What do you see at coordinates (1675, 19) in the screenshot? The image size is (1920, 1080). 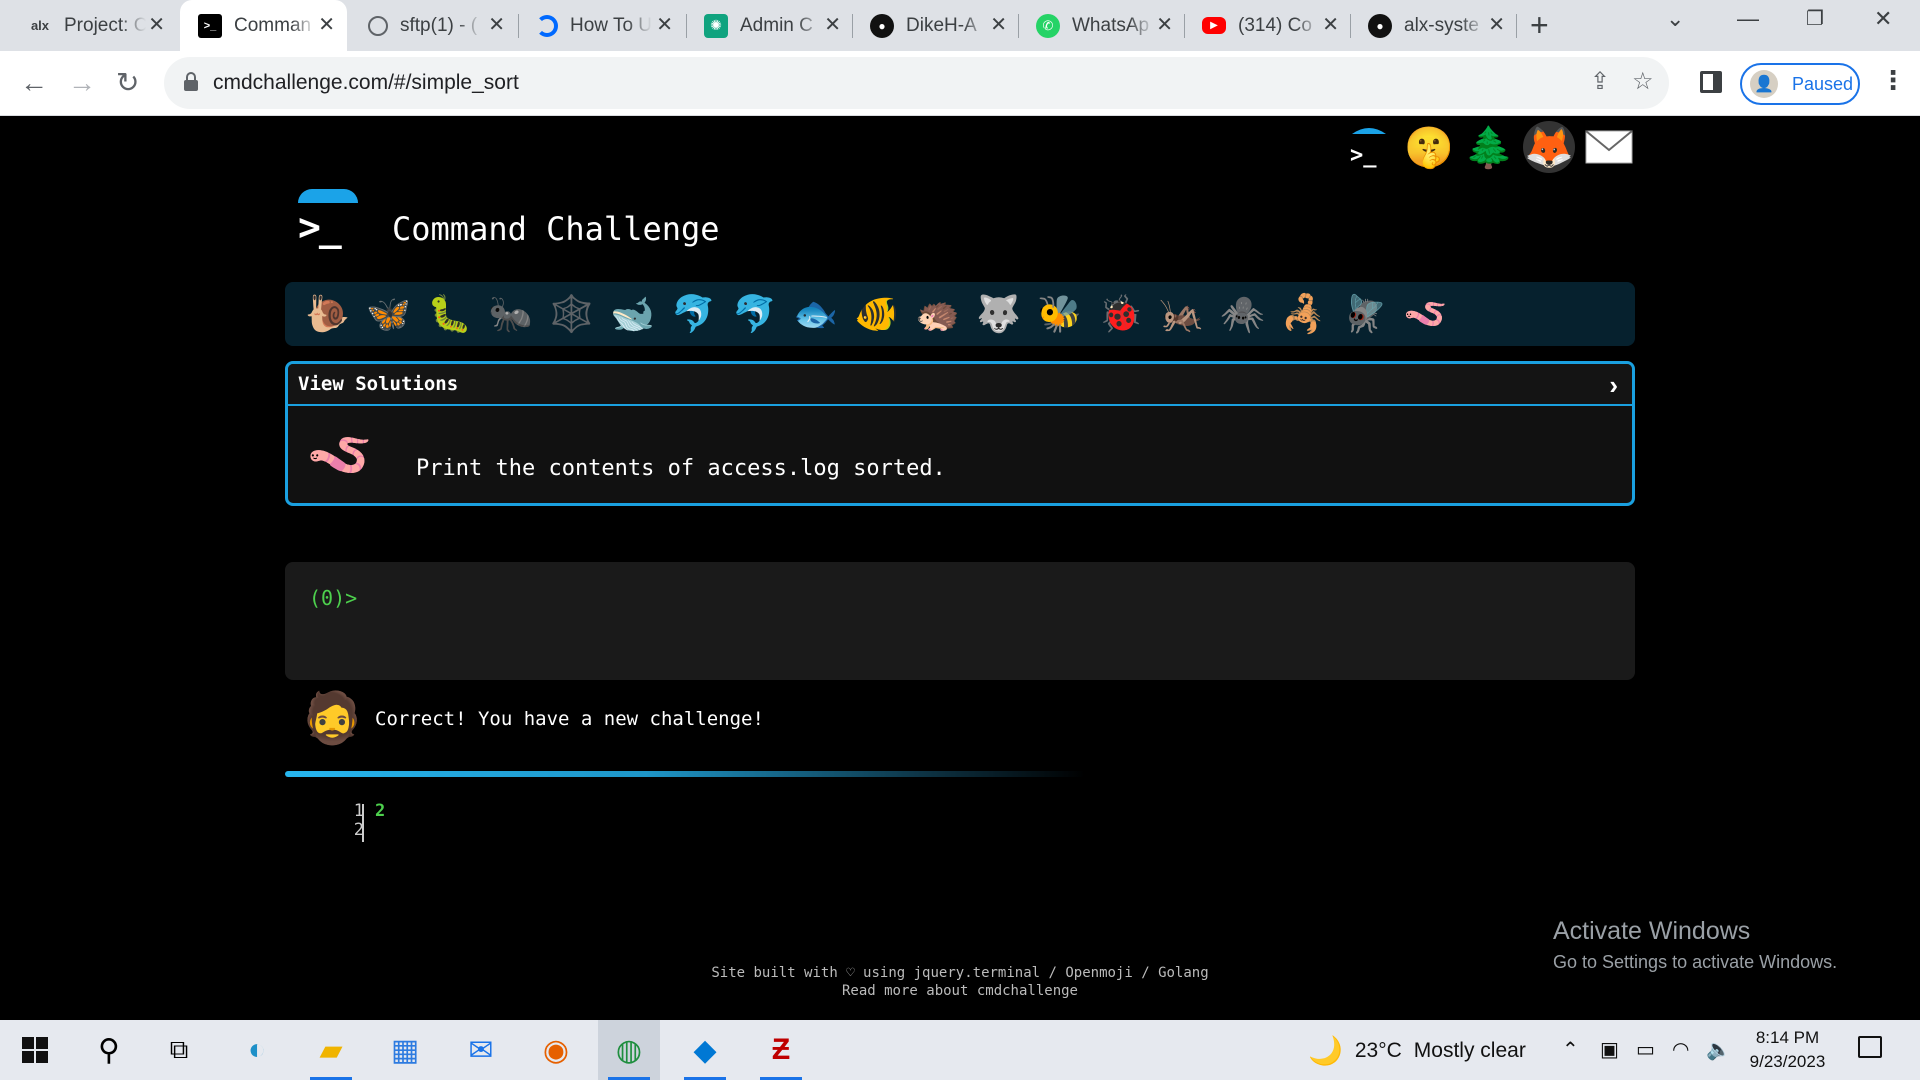 I see `tab-search-chevron-icon: ⌄` at bounding box center [1675, 19].